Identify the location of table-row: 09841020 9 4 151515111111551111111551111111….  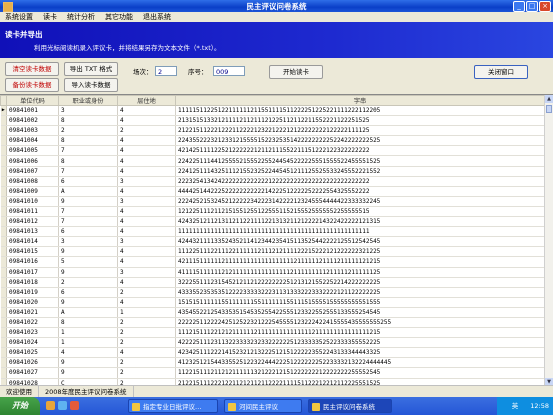
(272, 302).